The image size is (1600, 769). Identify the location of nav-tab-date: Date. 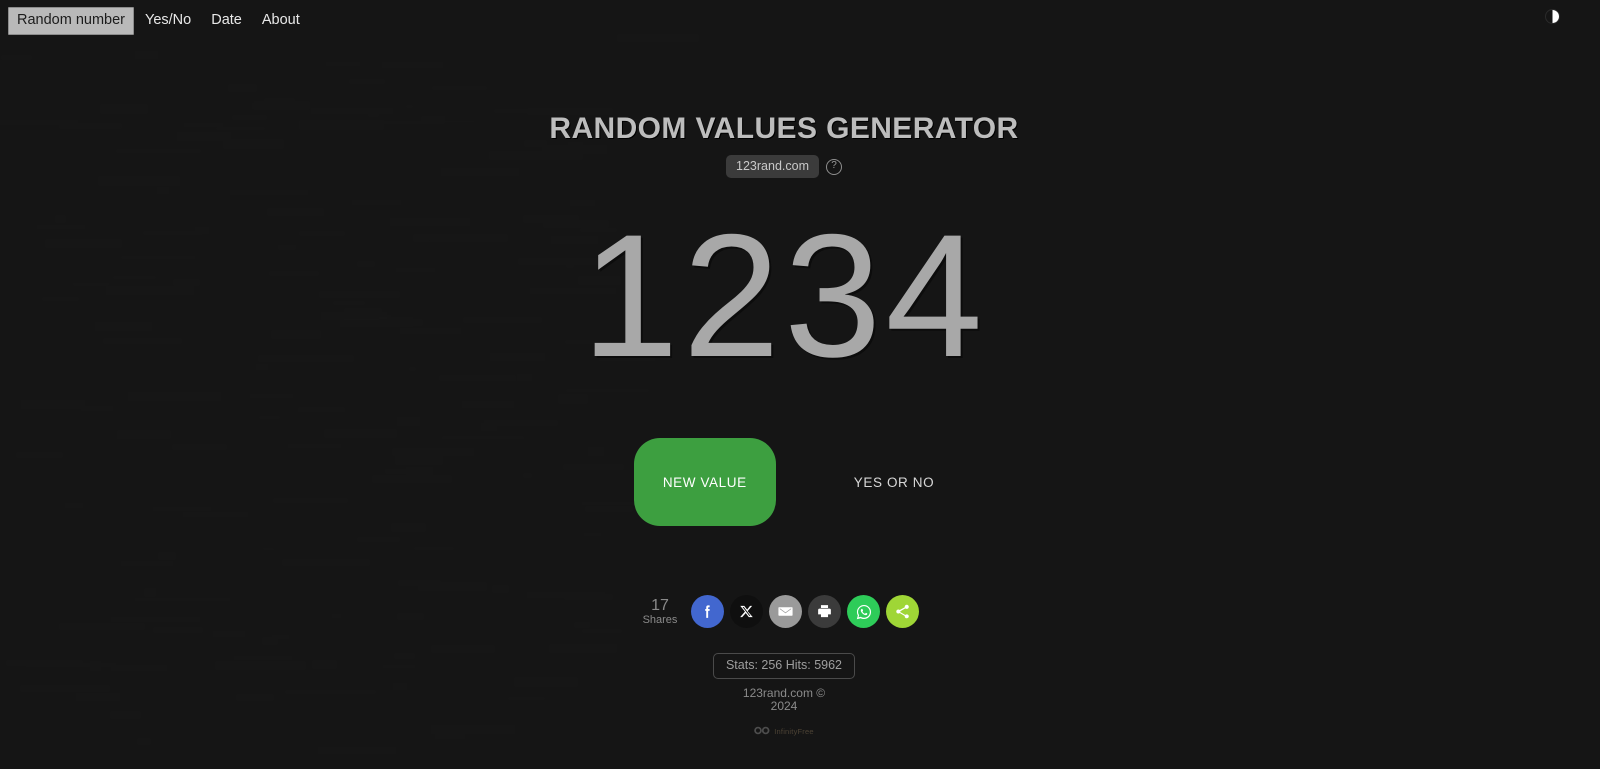
(226, 21).